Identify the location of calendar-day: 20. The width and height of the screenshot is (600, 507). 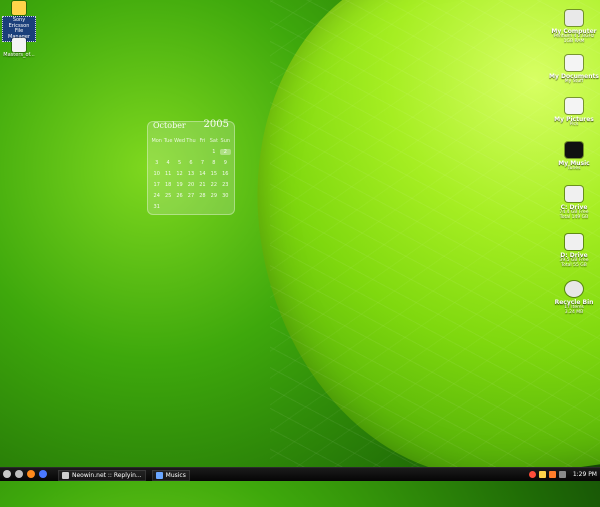
(191, 184).